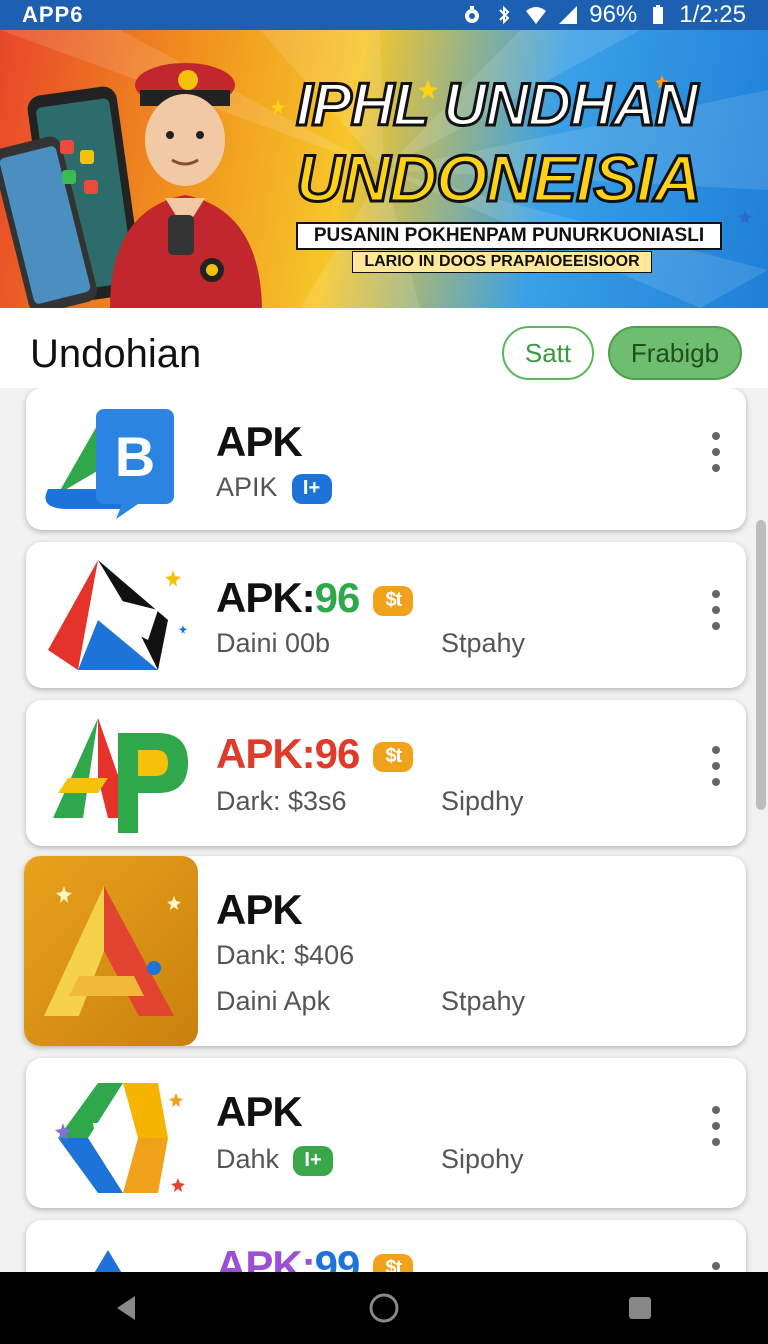 The width and height of the screenshot is (768, 1344). I want to click on app-icon-b: B, so click(113, 459).